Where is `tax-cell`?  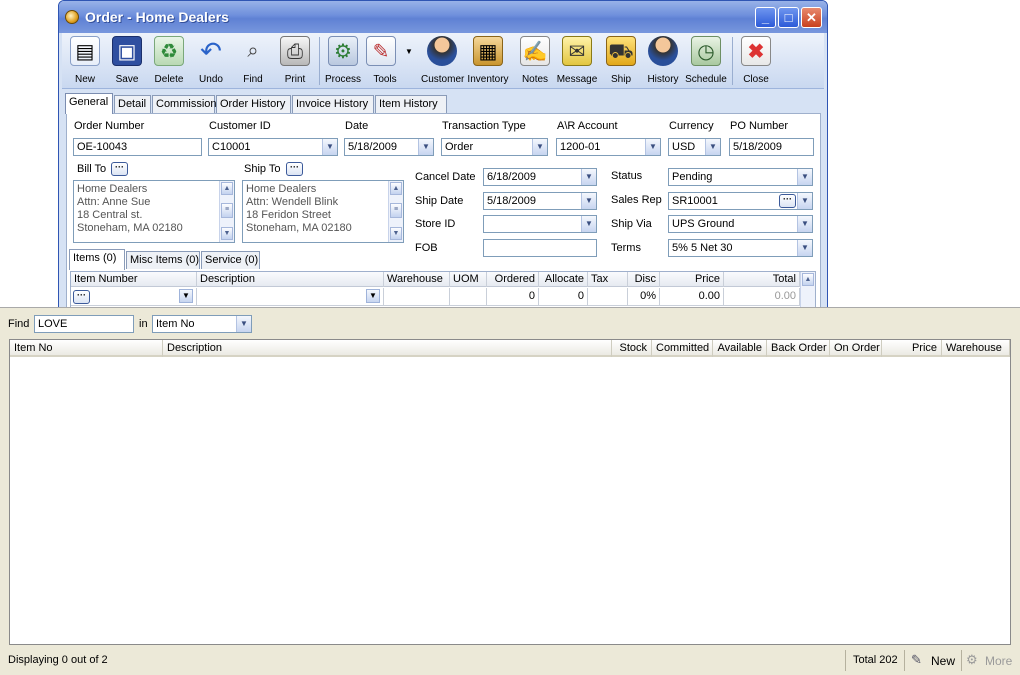
tax-cell is located at coordinates (608, 297).